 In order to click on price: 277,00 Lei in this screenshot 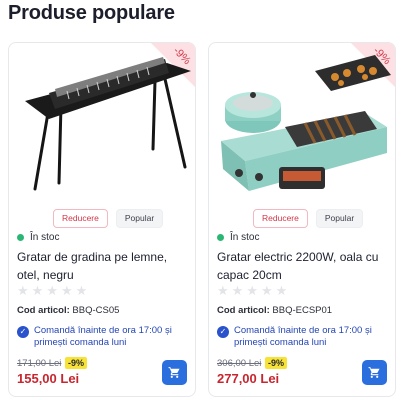, I will do `click(248, 378)`.